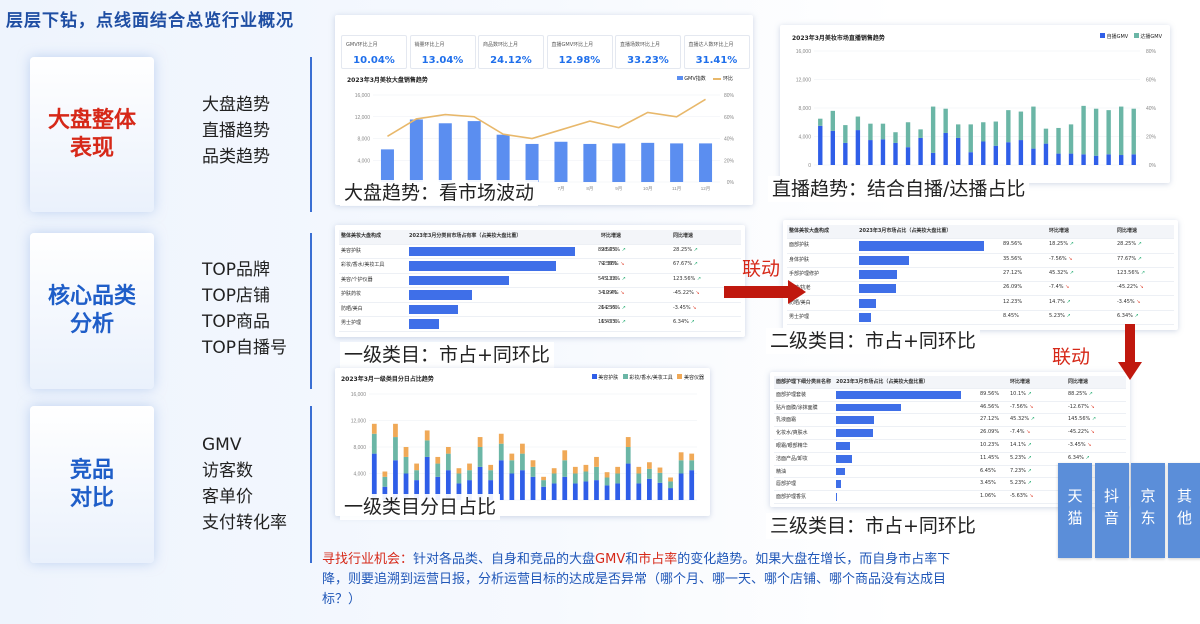 The image size is (1200, 624). Describe the element at coordinates (613, 264) in the screenshot. I see `mom-value: -2.56% ↘` at that location.